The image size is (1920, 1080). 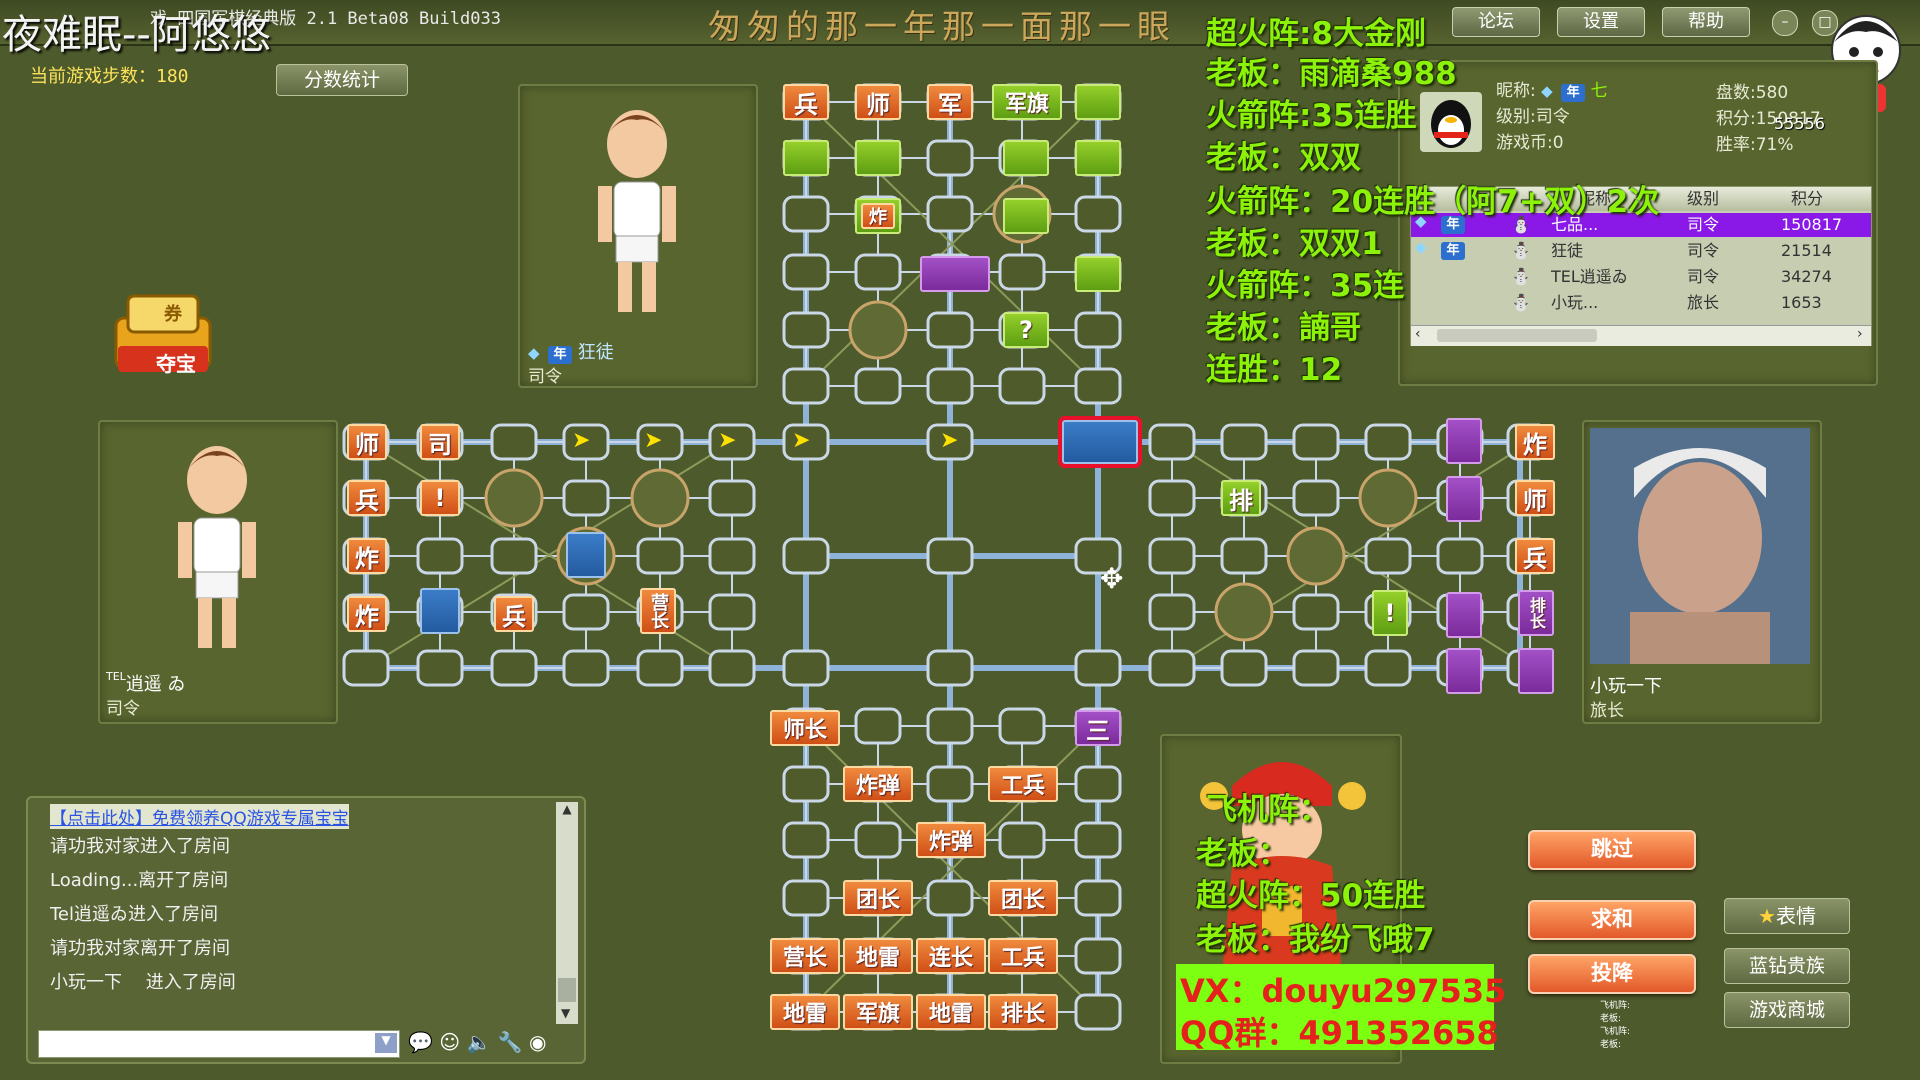 I want to click on settings-button: 设置, so click(x=1601, y=22).